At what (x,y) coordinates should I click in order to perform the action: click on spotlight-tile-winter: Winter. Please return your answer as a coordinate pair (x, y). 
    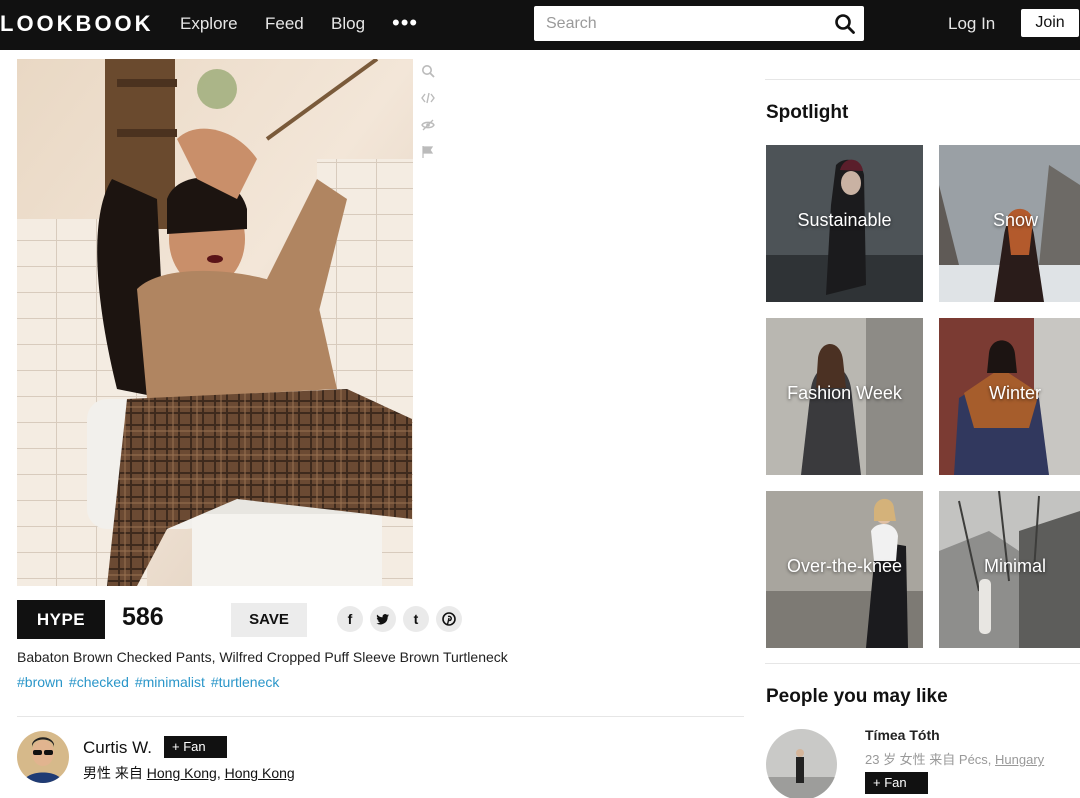
    Looking at the image, I should click on (1009, 396).